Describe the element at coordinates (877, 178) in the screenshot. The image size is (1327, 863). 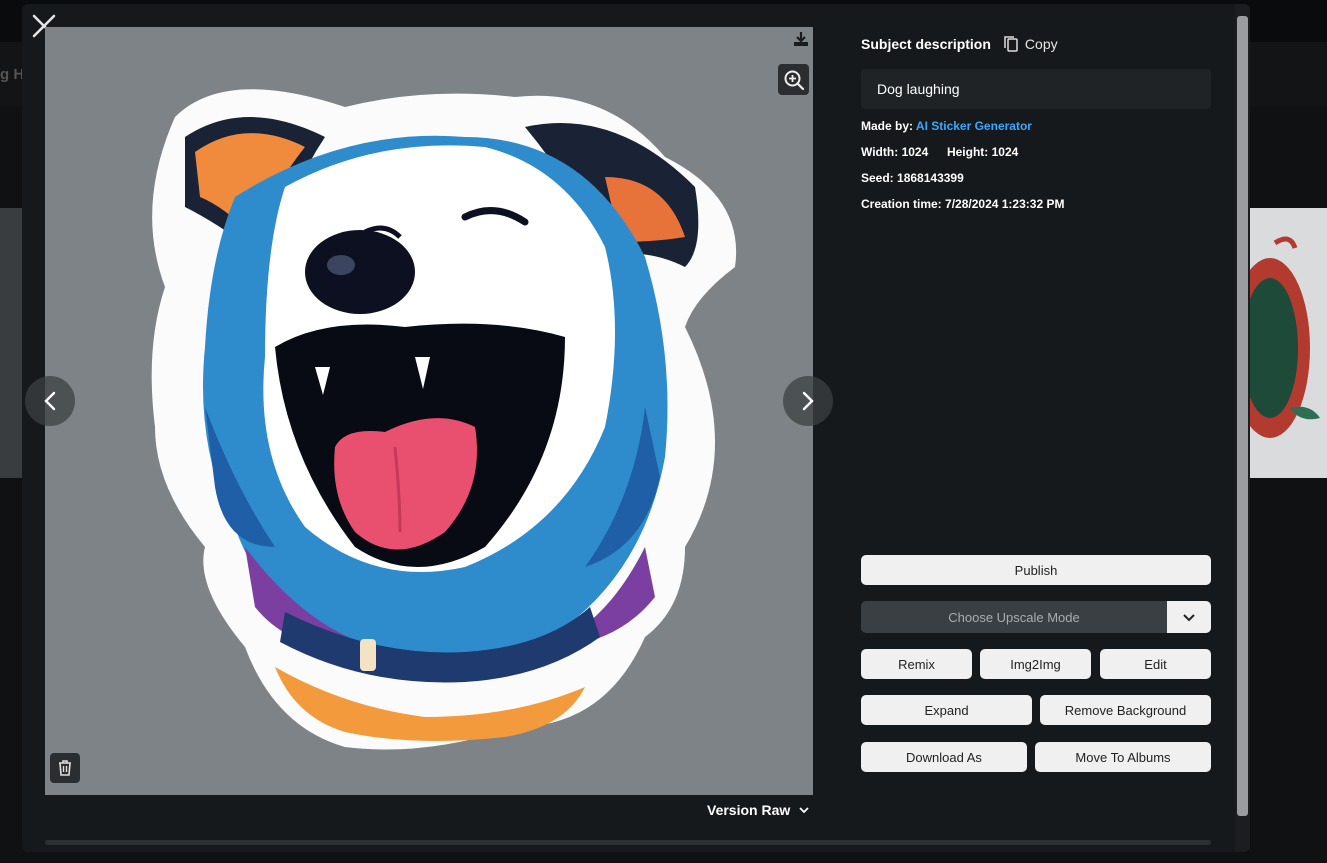
I see `seed-label: Seed:` at that location.